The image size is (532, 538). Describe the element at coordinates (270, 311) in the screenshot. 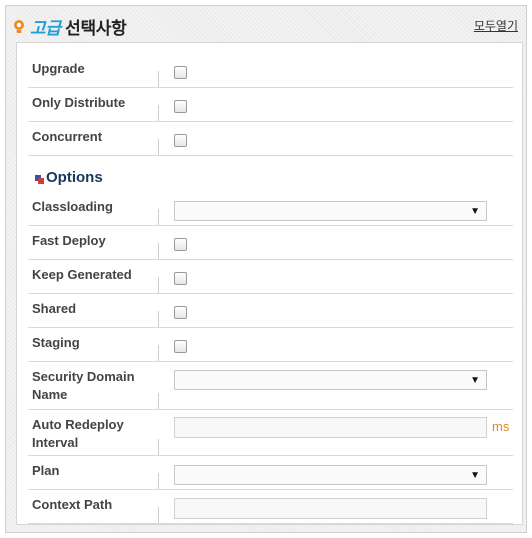

I see `field-row-shared: Shared` at that location.